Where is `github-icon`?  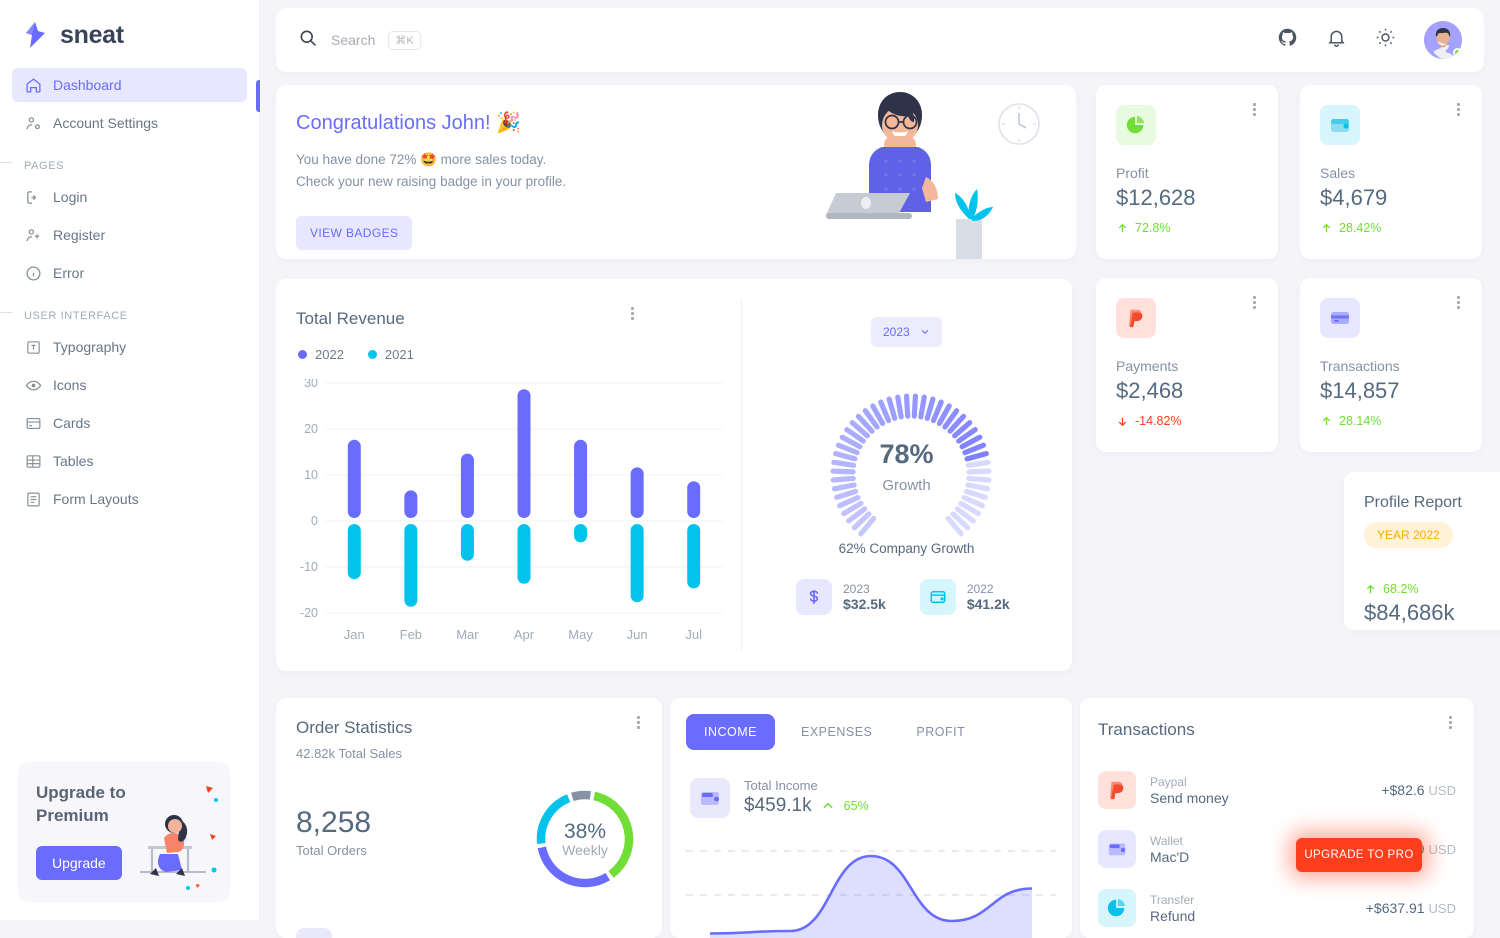
github-icon is located at coordinates (1287, 40).